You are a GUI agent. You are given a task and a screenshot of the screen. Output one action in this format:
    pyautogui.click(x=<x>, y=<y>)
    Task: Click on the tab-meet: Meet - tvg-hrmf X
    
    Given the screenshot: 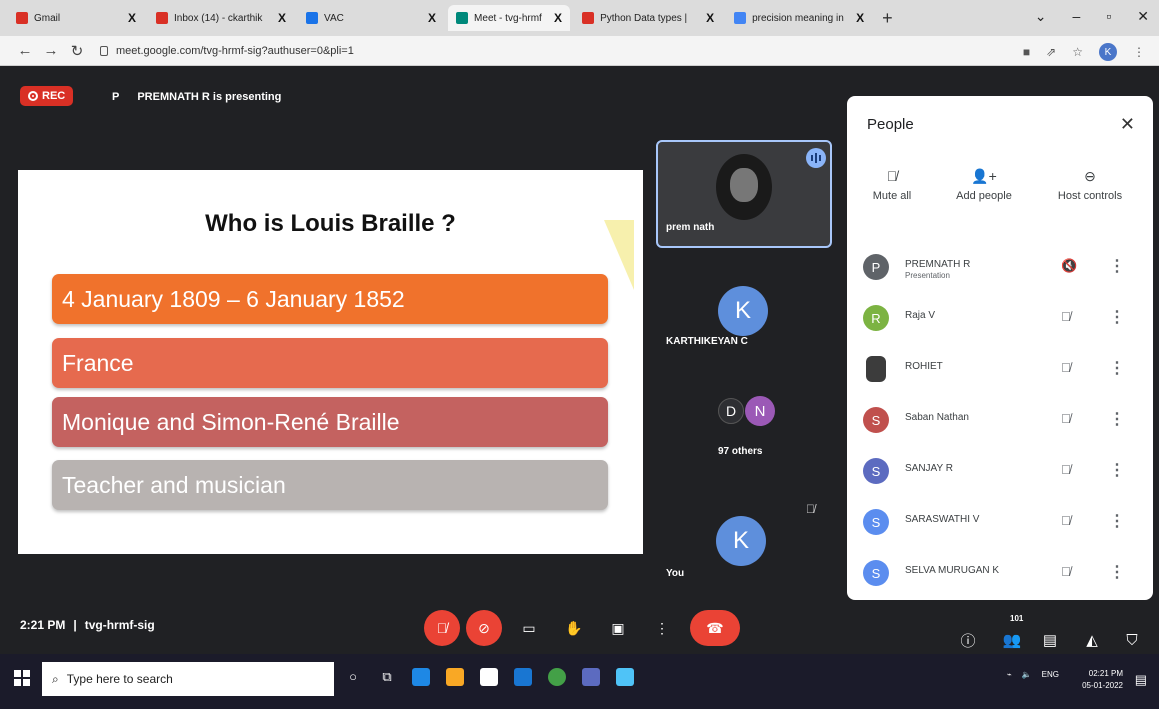 What is the action you would take?
    pyautogui.click(x=509, y=18)
    